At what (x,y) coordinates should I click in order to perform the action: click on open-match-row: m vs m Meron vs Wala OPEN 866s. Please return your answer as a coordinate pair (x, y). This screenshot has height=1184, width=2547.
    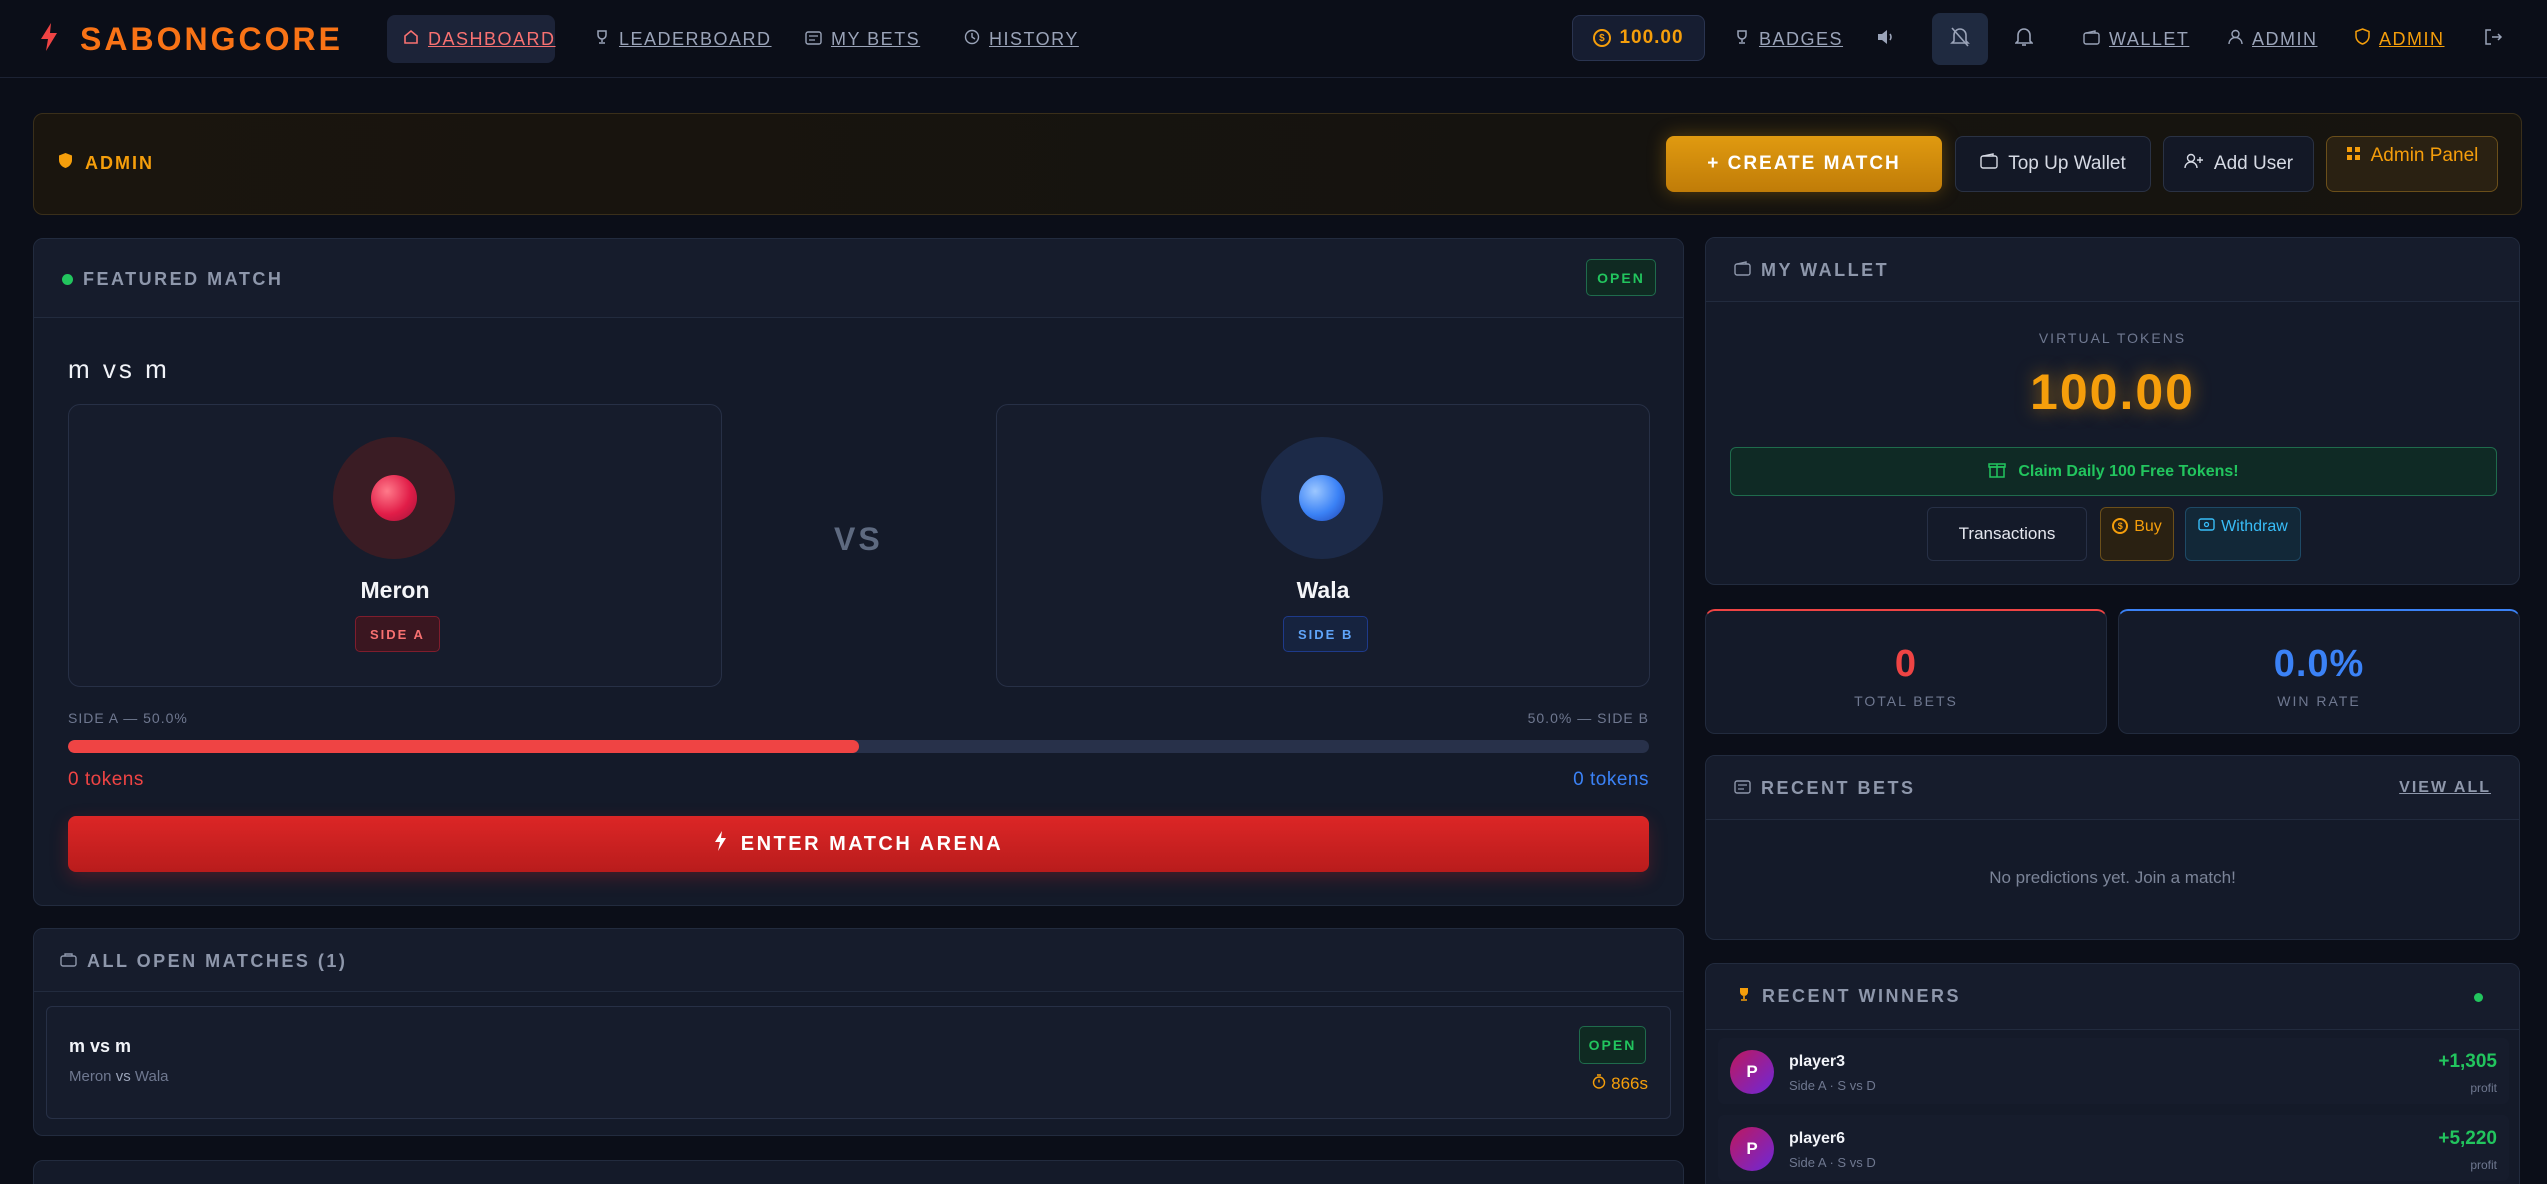
    Looking at the image, I should click on (858, 1062).